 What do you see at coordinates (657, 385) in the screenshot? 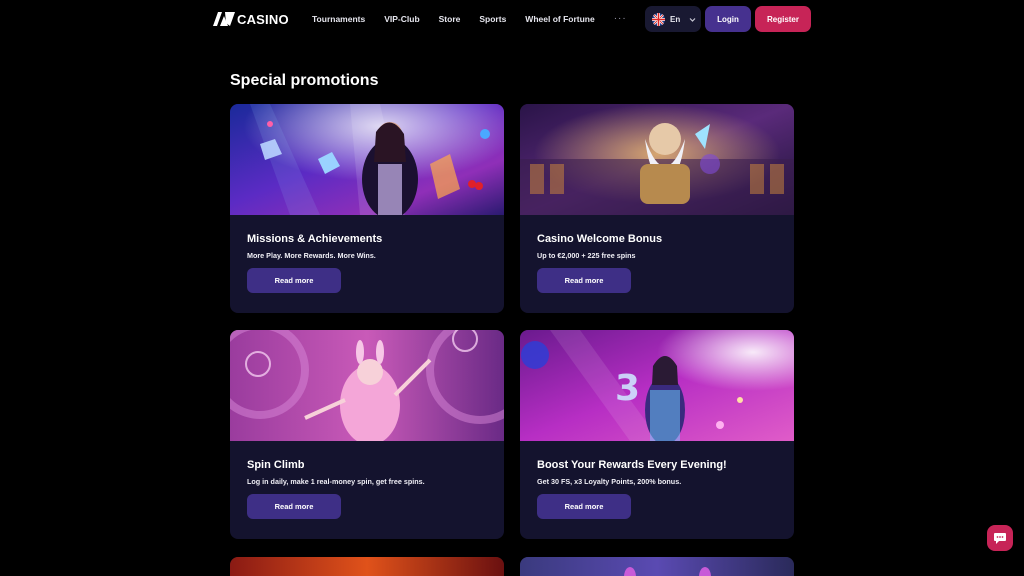
I see `promo-image-evening-boost: 3` at bounding box center [657, 385].